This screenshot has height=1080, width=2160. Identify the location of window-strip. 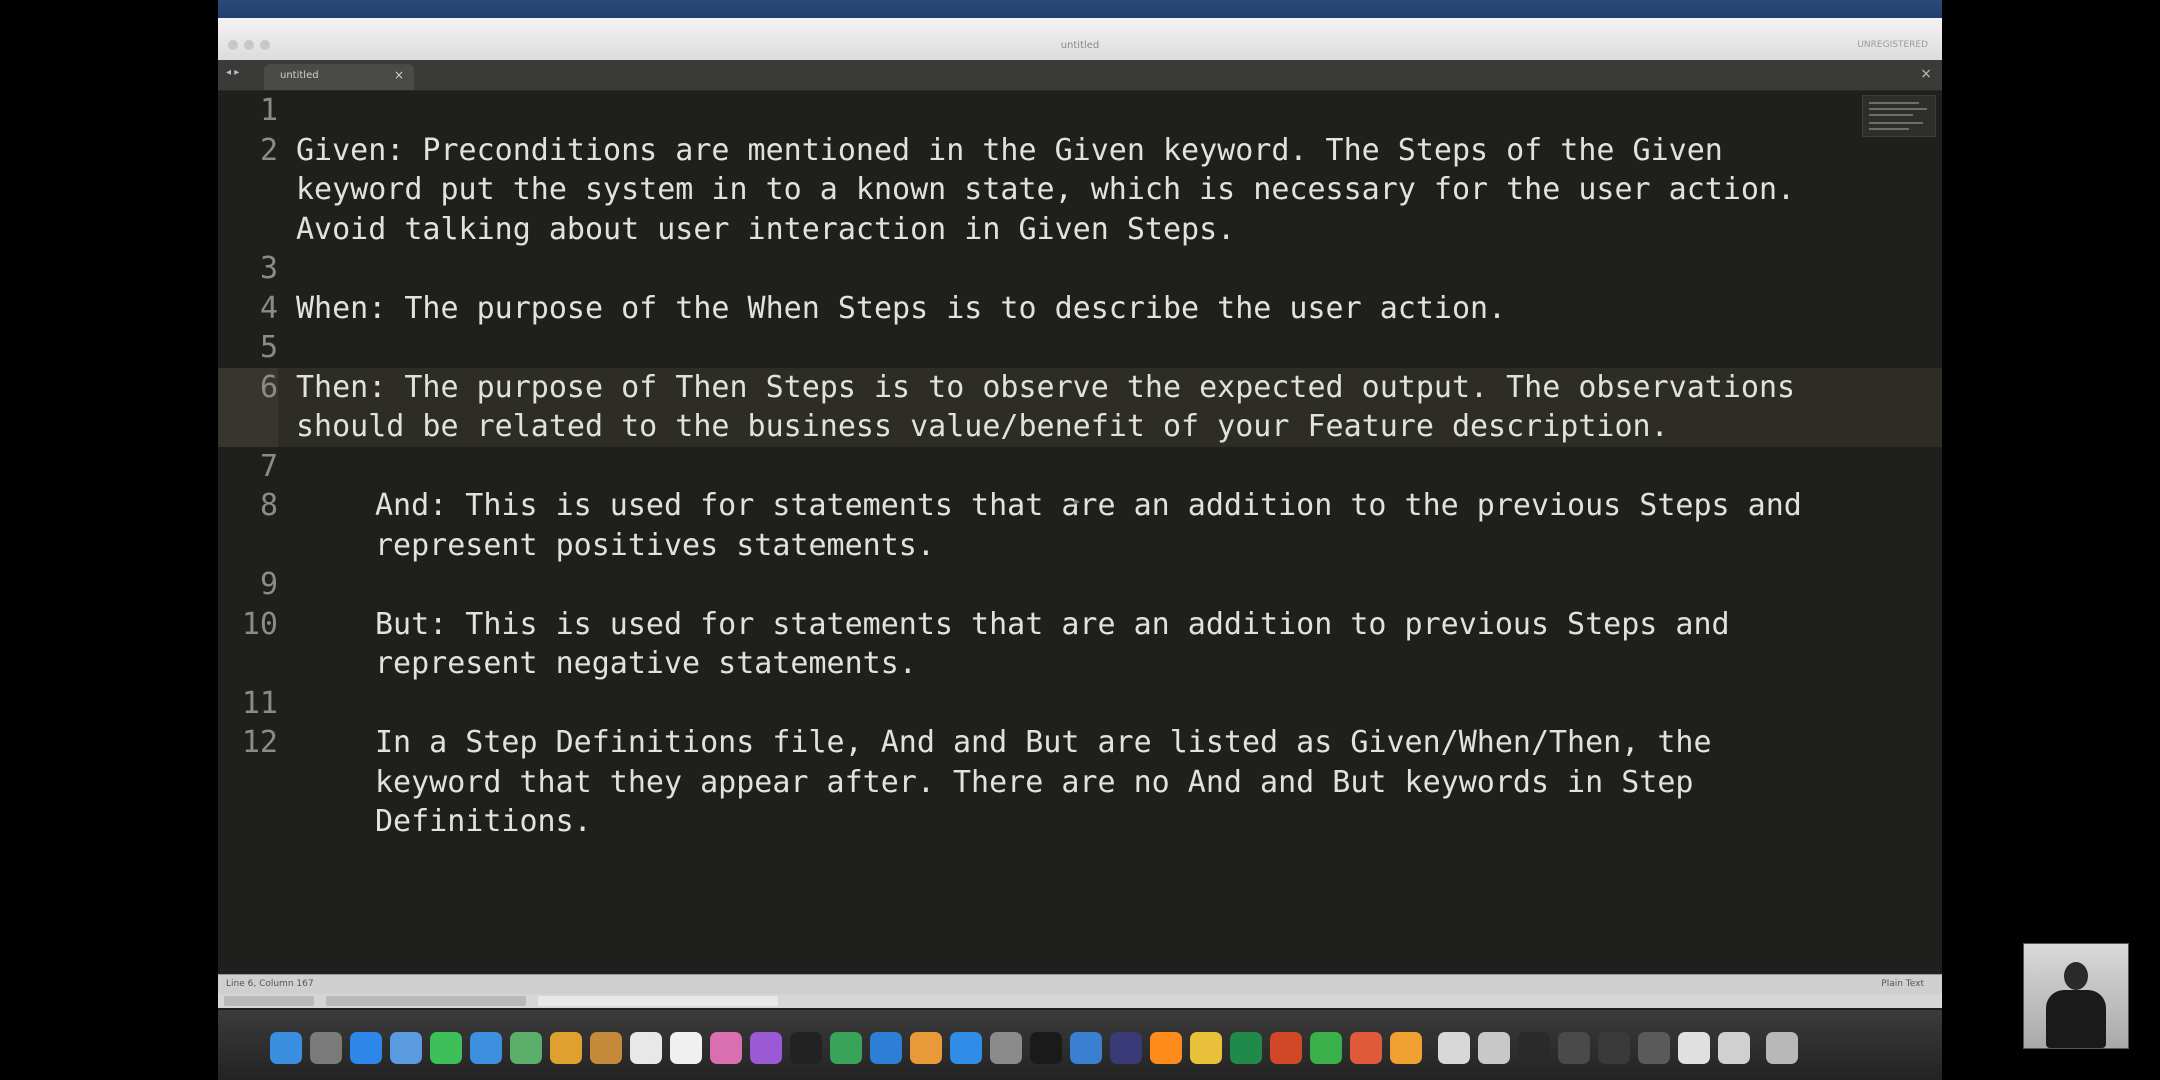
(1080, 1001).